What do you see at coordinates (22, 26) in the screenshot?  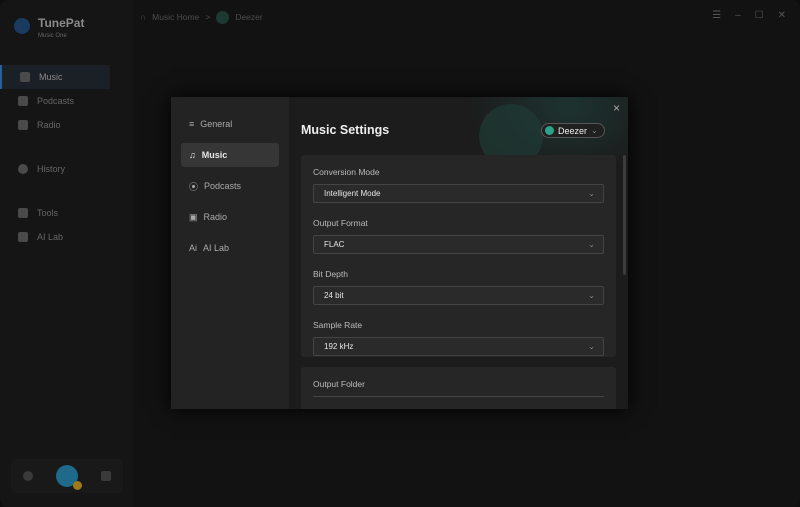 I see `tunepat-logo-icon` at bounding box center [22, 26].